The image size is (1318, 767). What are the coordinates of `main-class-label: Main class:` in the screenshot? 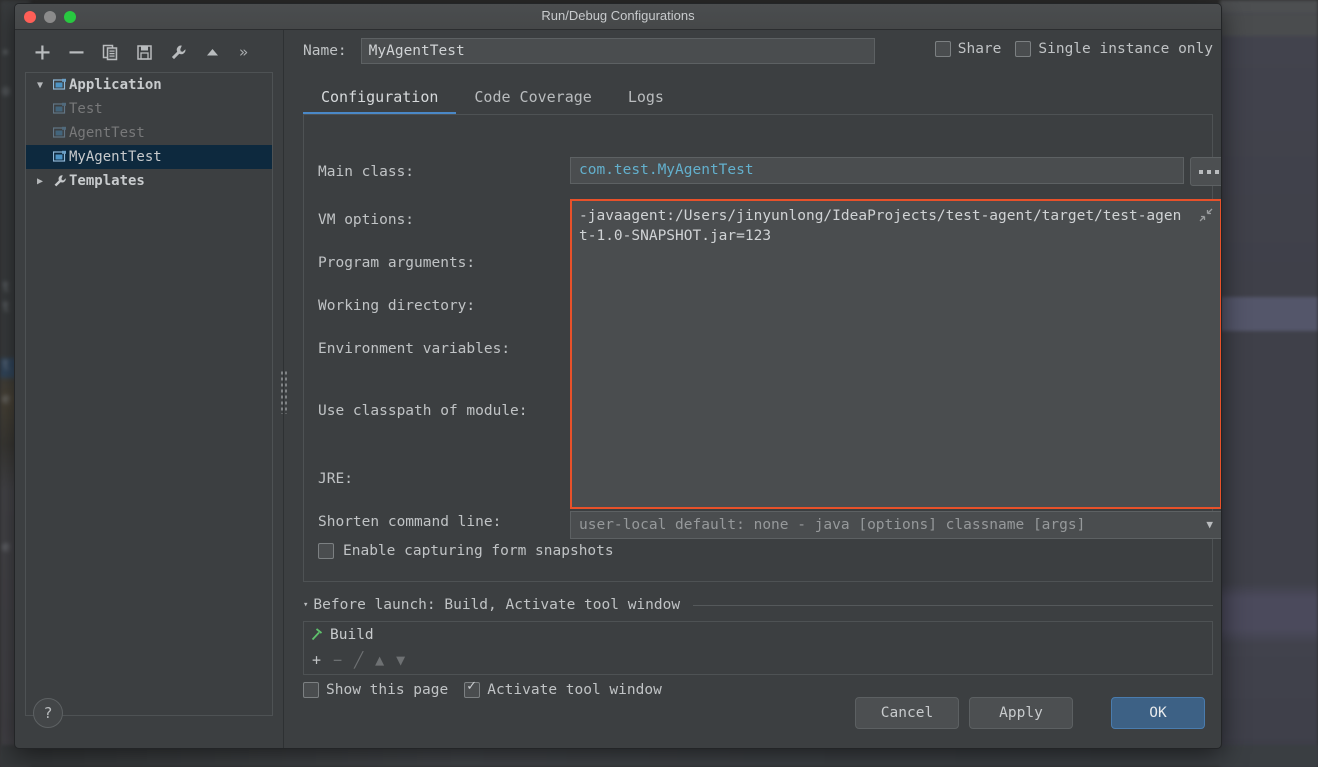 It's located at (366, 172).